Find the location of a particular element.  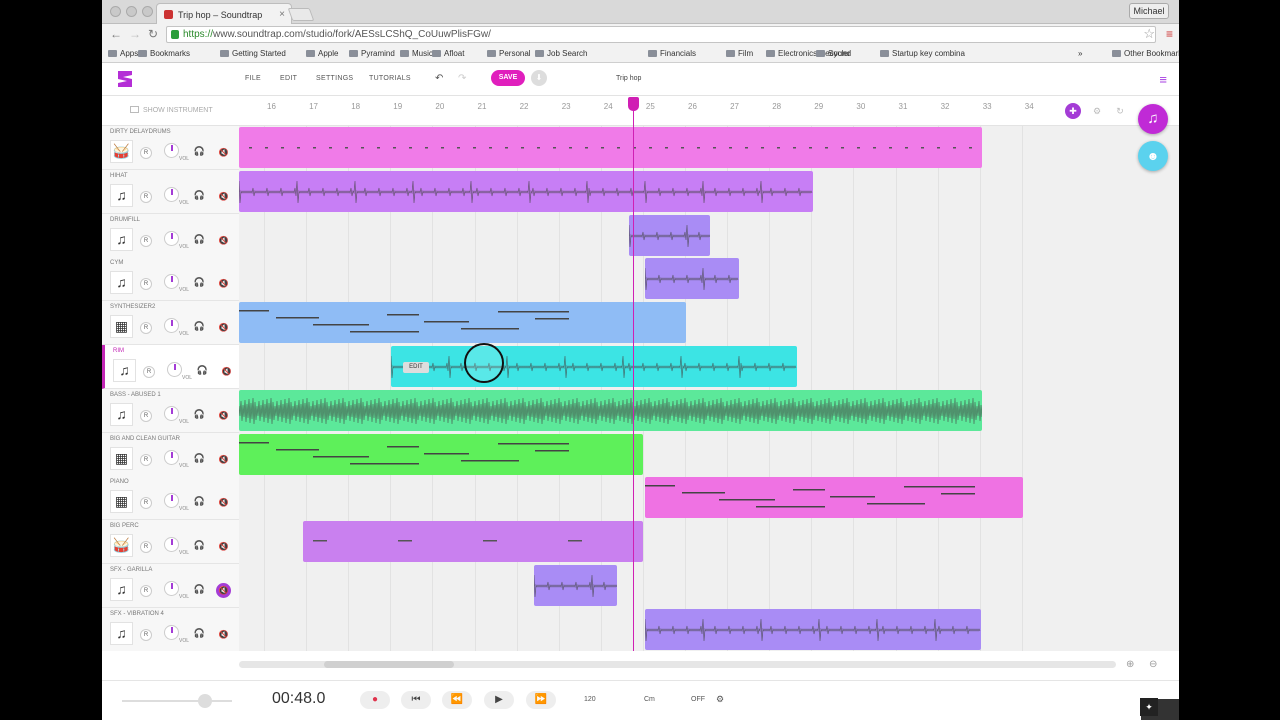

track-header: SYNTHESIZER2 ▦ R VOL 🎧 🔇 is located at coordinates (170, 323).